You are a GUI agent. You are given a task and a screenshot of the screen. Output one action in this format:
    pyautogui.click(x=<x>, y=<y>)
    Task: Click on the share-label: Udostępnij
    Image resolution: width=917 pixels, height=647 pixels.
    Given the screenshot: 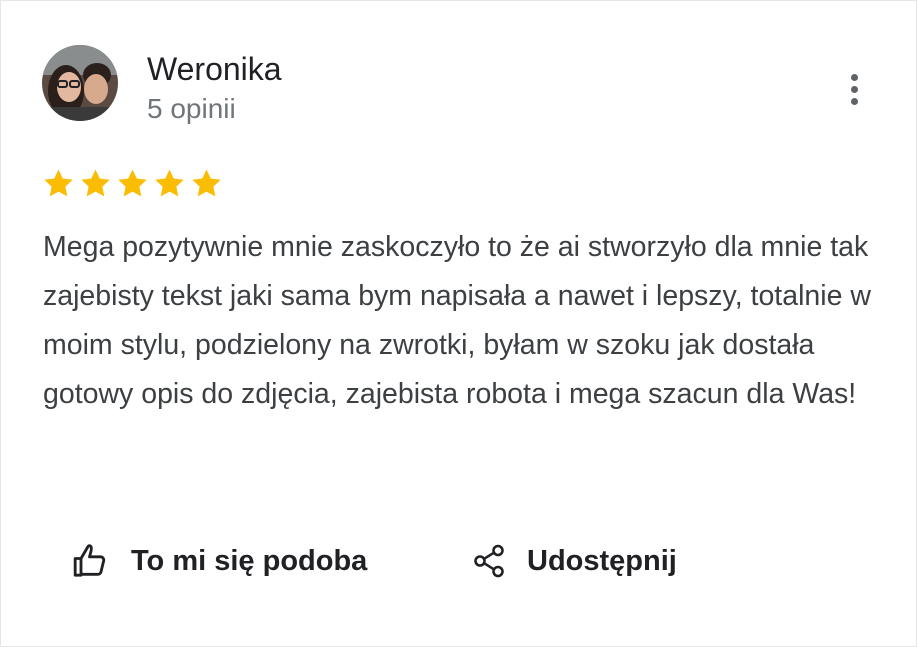 What is the action you would take?
    pyautogui.click(x=602, y=560)
    